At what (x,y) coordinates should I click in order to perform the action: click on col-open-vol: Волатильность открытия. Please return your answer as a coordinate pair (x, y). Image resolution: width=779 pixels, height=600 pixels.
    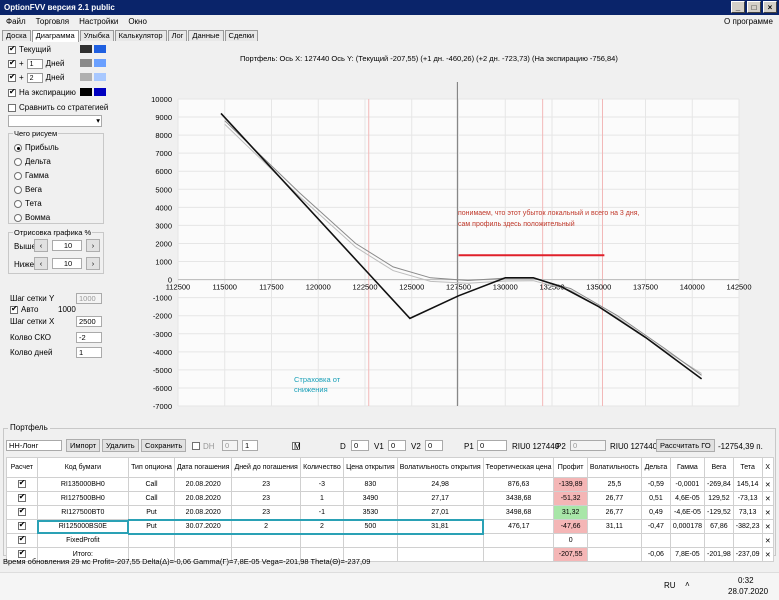
    Looking at the image, I should click on (440, 467).